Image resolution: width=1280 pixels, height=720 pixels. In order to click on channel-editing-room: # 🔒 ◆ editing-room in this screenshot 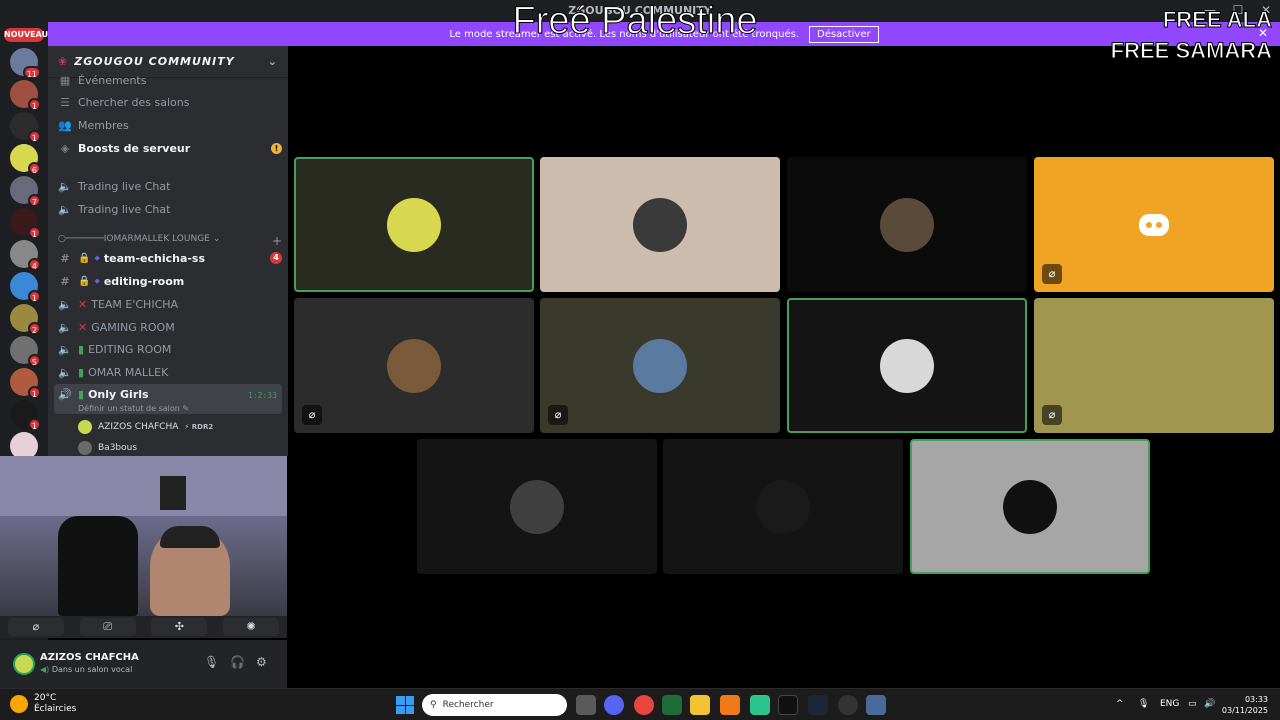, I will do `click(169, 281)`.